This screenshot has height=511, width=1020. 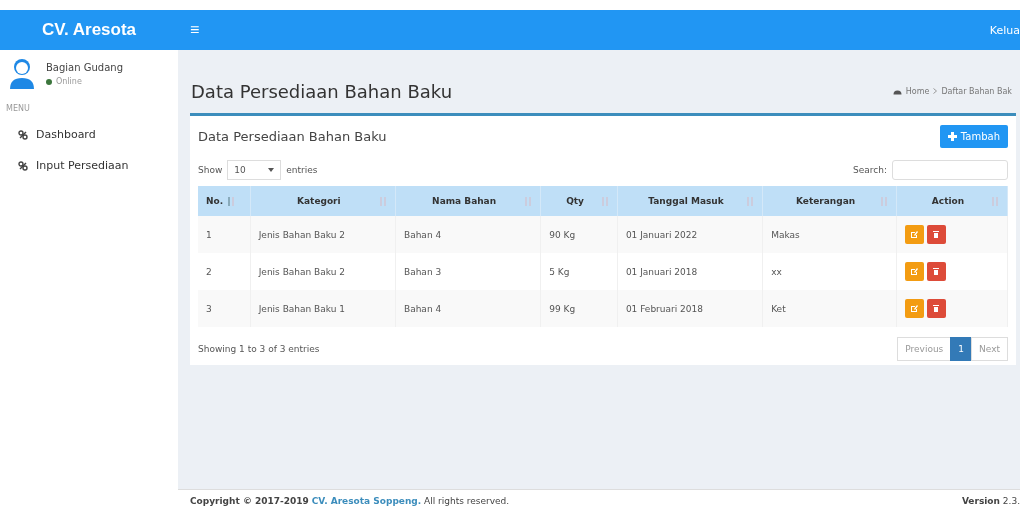 I want to click on breadcrumb-link: Home, so click(x=917, y=91).